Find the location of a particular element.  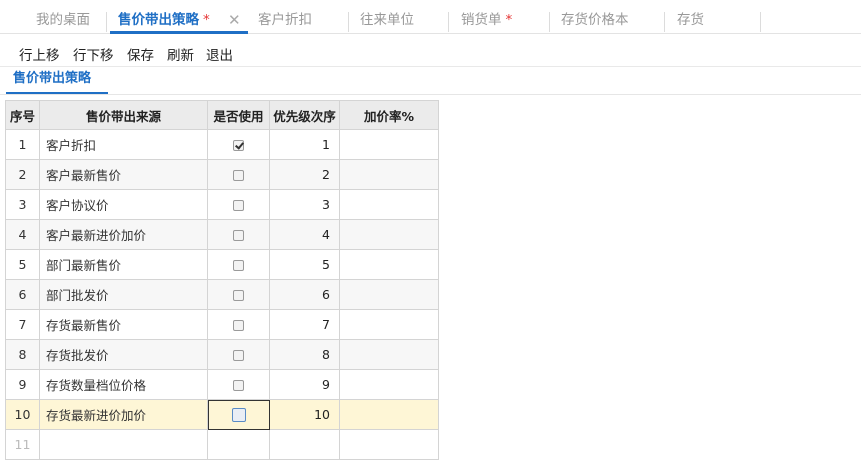

tab-label: 存货价格本 is located at coordinates (595, 20).